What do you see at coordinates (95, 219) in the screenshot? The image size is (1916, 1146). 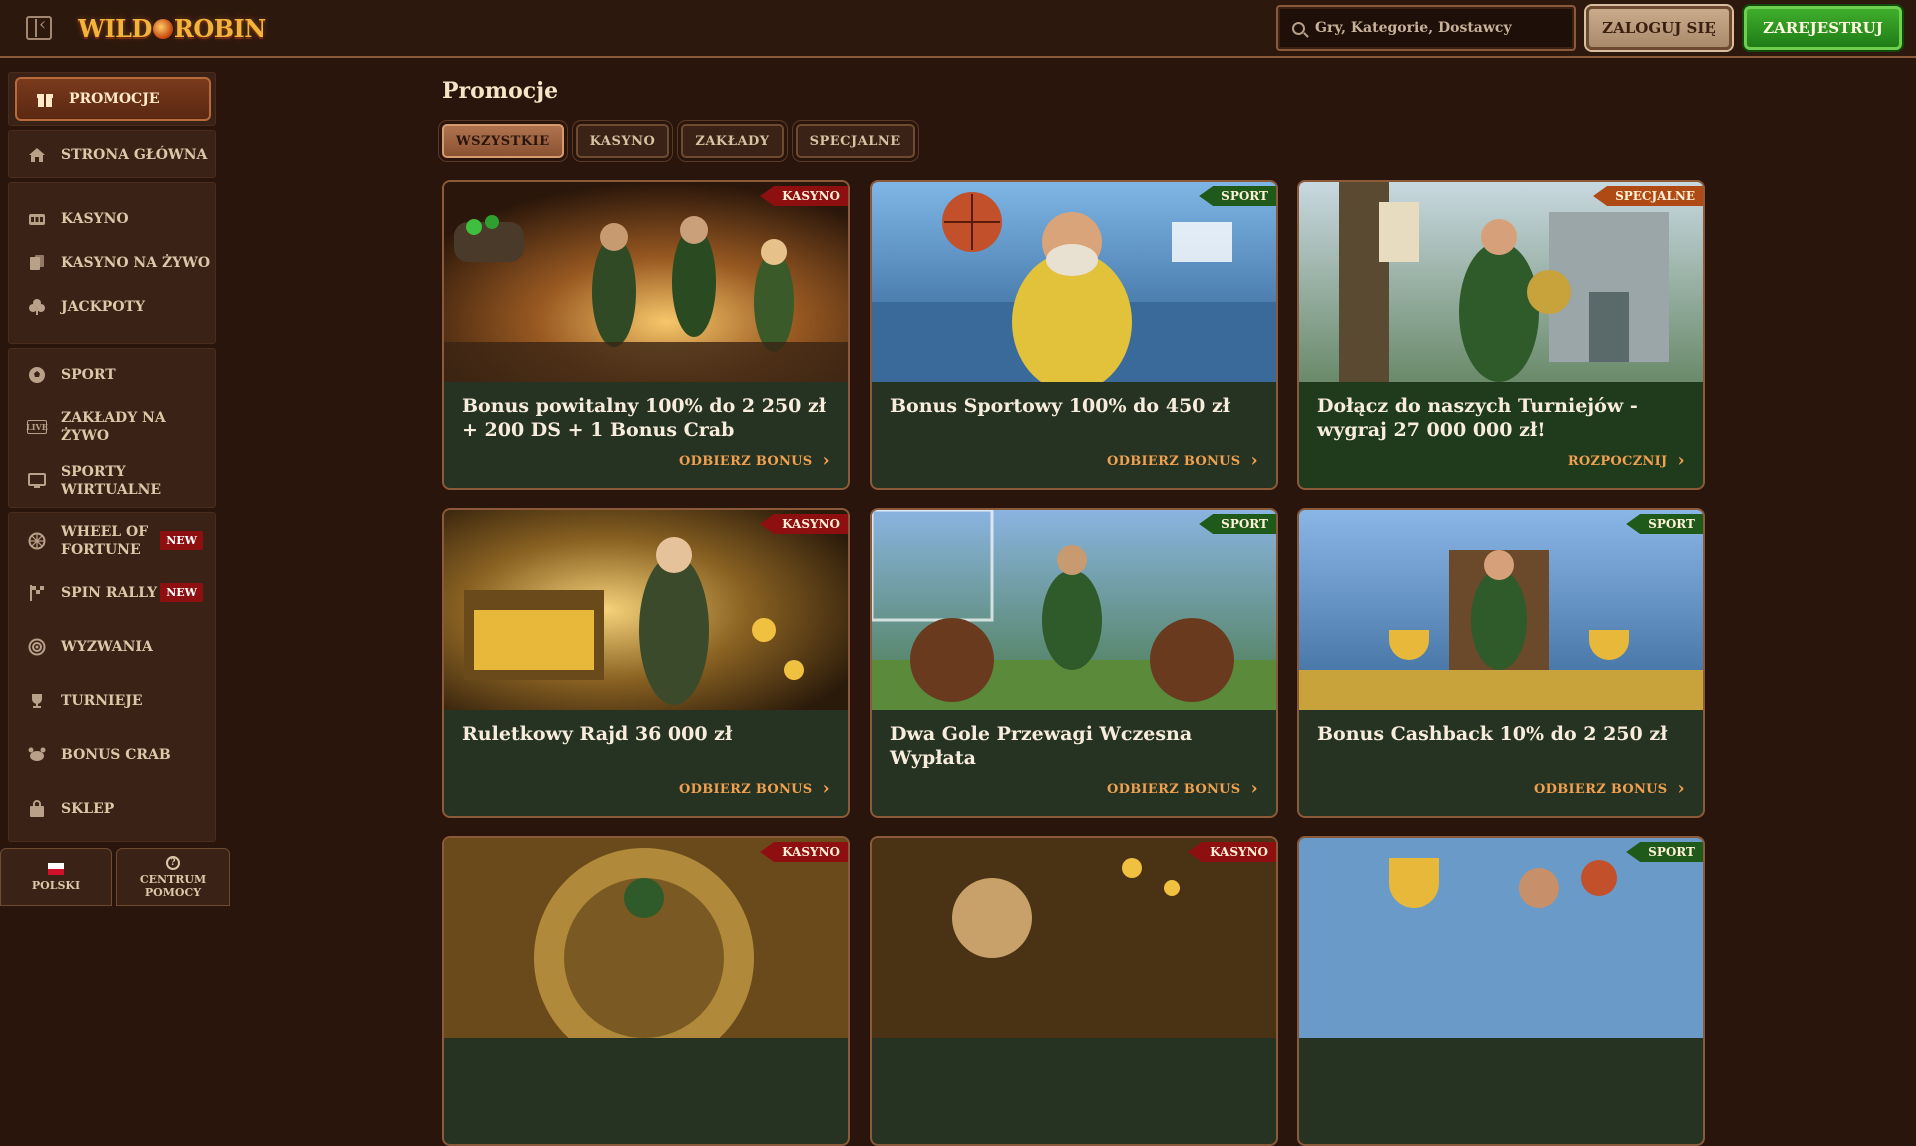 I see `sidebar-item-label: KASYNO` at bounding box center [95, 219].